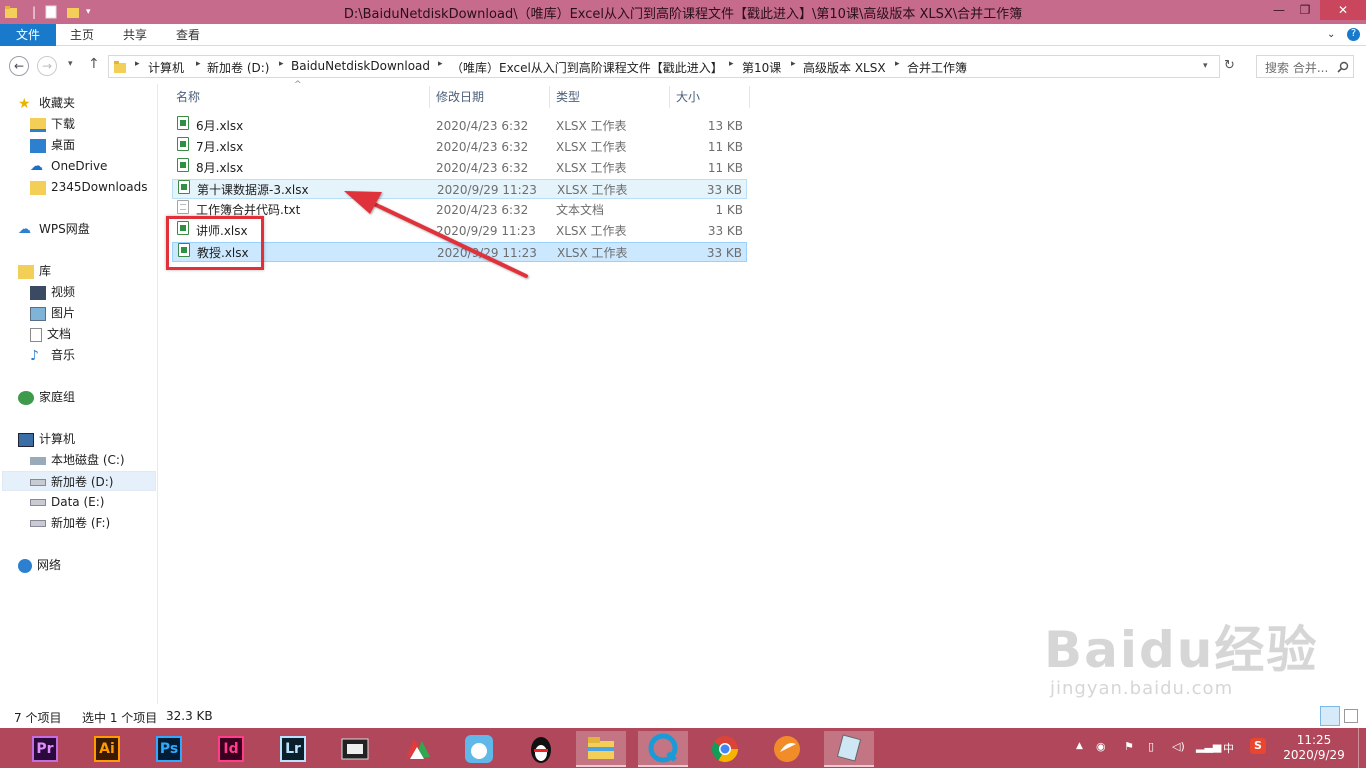 The height and width of the screenshot is (768, 1366). Describe the element at coordinates (787, 749) in the screenshot. I see `taskbar-orange-app` at that location.